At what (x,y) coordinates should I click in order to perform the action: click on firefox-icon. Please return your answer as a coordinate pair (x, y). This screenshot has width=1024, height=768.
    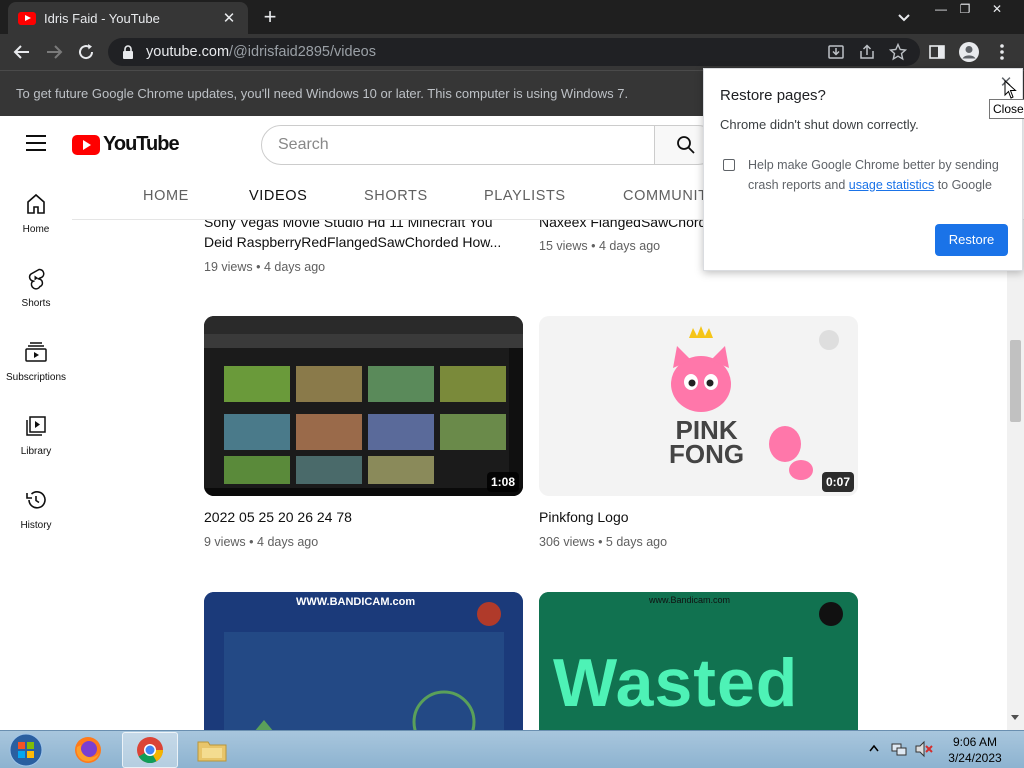
    Looking at the image, I should click on (88, 750).